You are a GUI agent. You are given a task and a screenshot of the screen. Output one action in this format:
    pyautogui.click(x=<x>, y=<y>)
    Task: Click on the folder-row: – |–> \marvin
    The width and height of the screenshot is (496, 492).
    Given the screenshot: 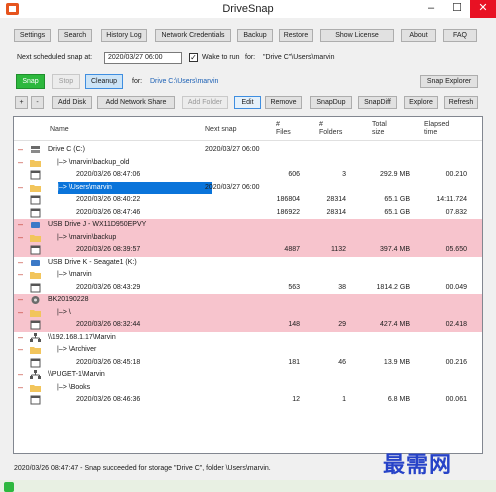 What is the action you would take?
    pyautogui.click(x=248, y=275)
    